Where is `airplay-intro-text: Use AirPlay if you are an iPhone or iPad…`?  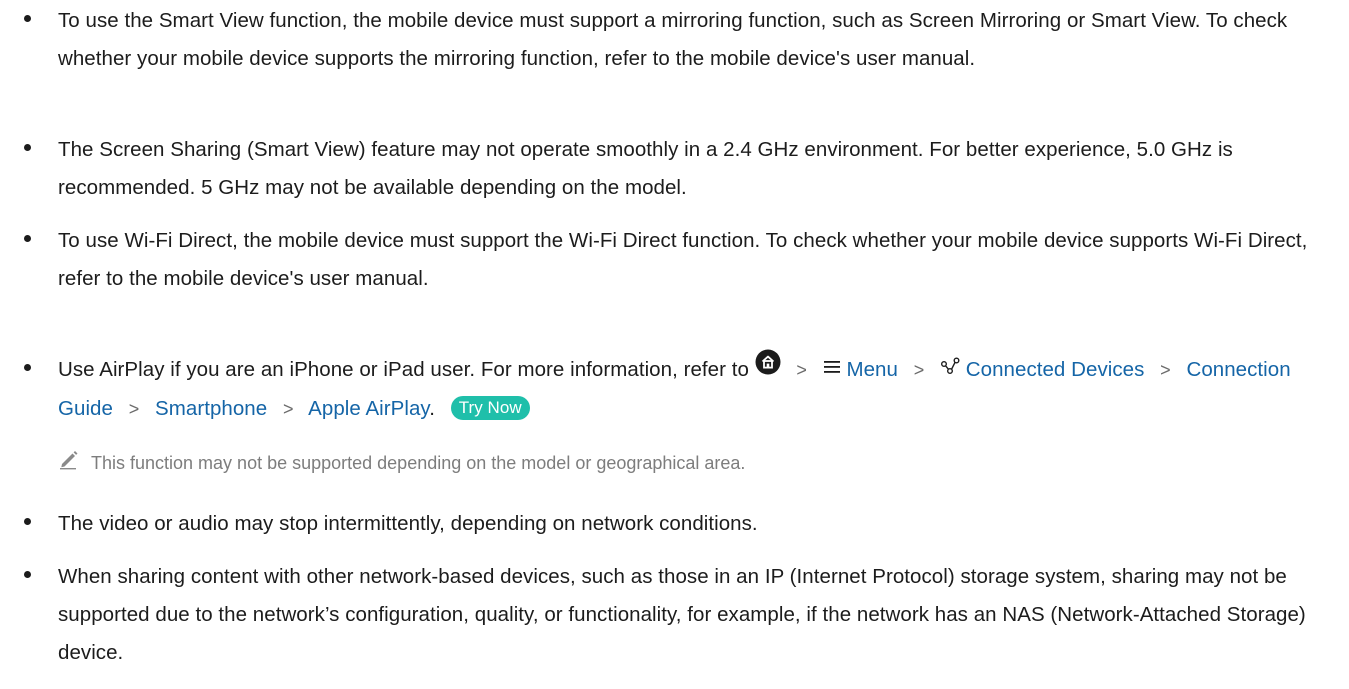 airplay-intro-text: Use AirPlay if you are an iPhone or iPad… is located at coordinates (403, 369).